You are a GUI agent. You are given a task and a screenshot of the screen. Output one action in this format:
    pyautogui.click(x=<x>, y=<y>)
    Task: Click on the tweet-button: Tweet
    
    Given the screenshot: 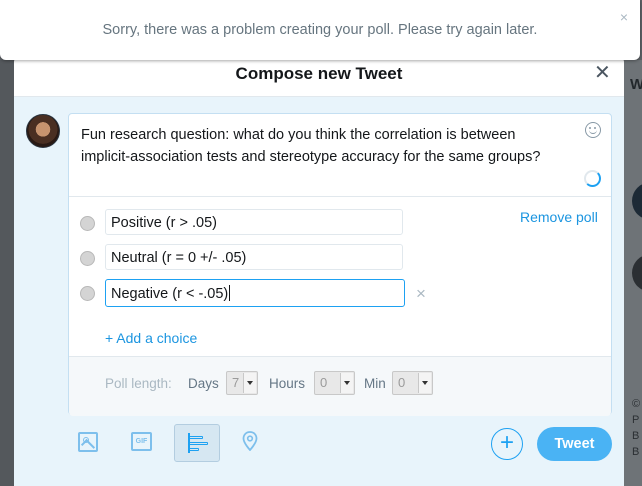 What is the action you would take?
    pyautogui.click(x=574, y=444)
    